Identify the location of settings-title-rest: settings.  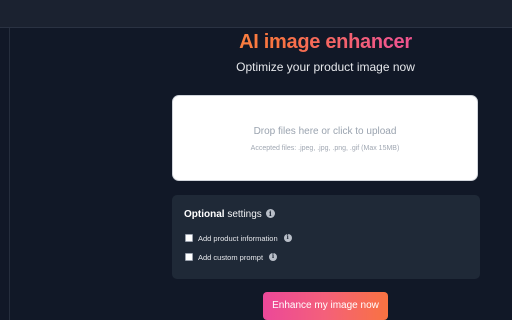
(243, 214).